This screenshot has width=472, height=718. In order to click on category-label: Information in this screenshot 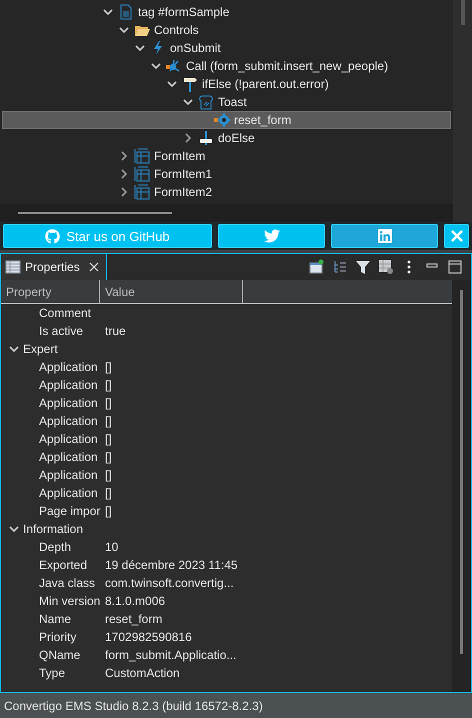, I will do `click(53, 529)`.